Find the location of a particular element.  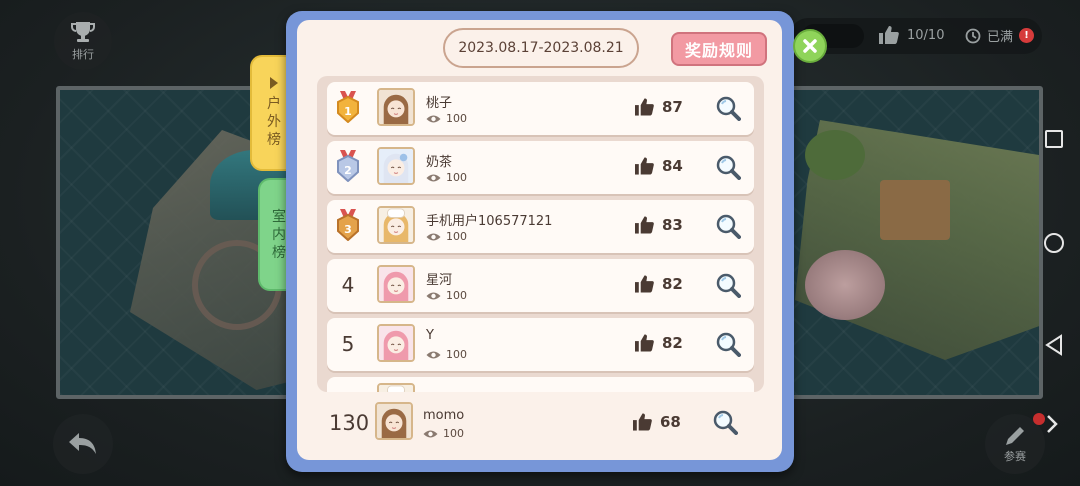

like-count-value: 84 is located at coordinates (672, 166).